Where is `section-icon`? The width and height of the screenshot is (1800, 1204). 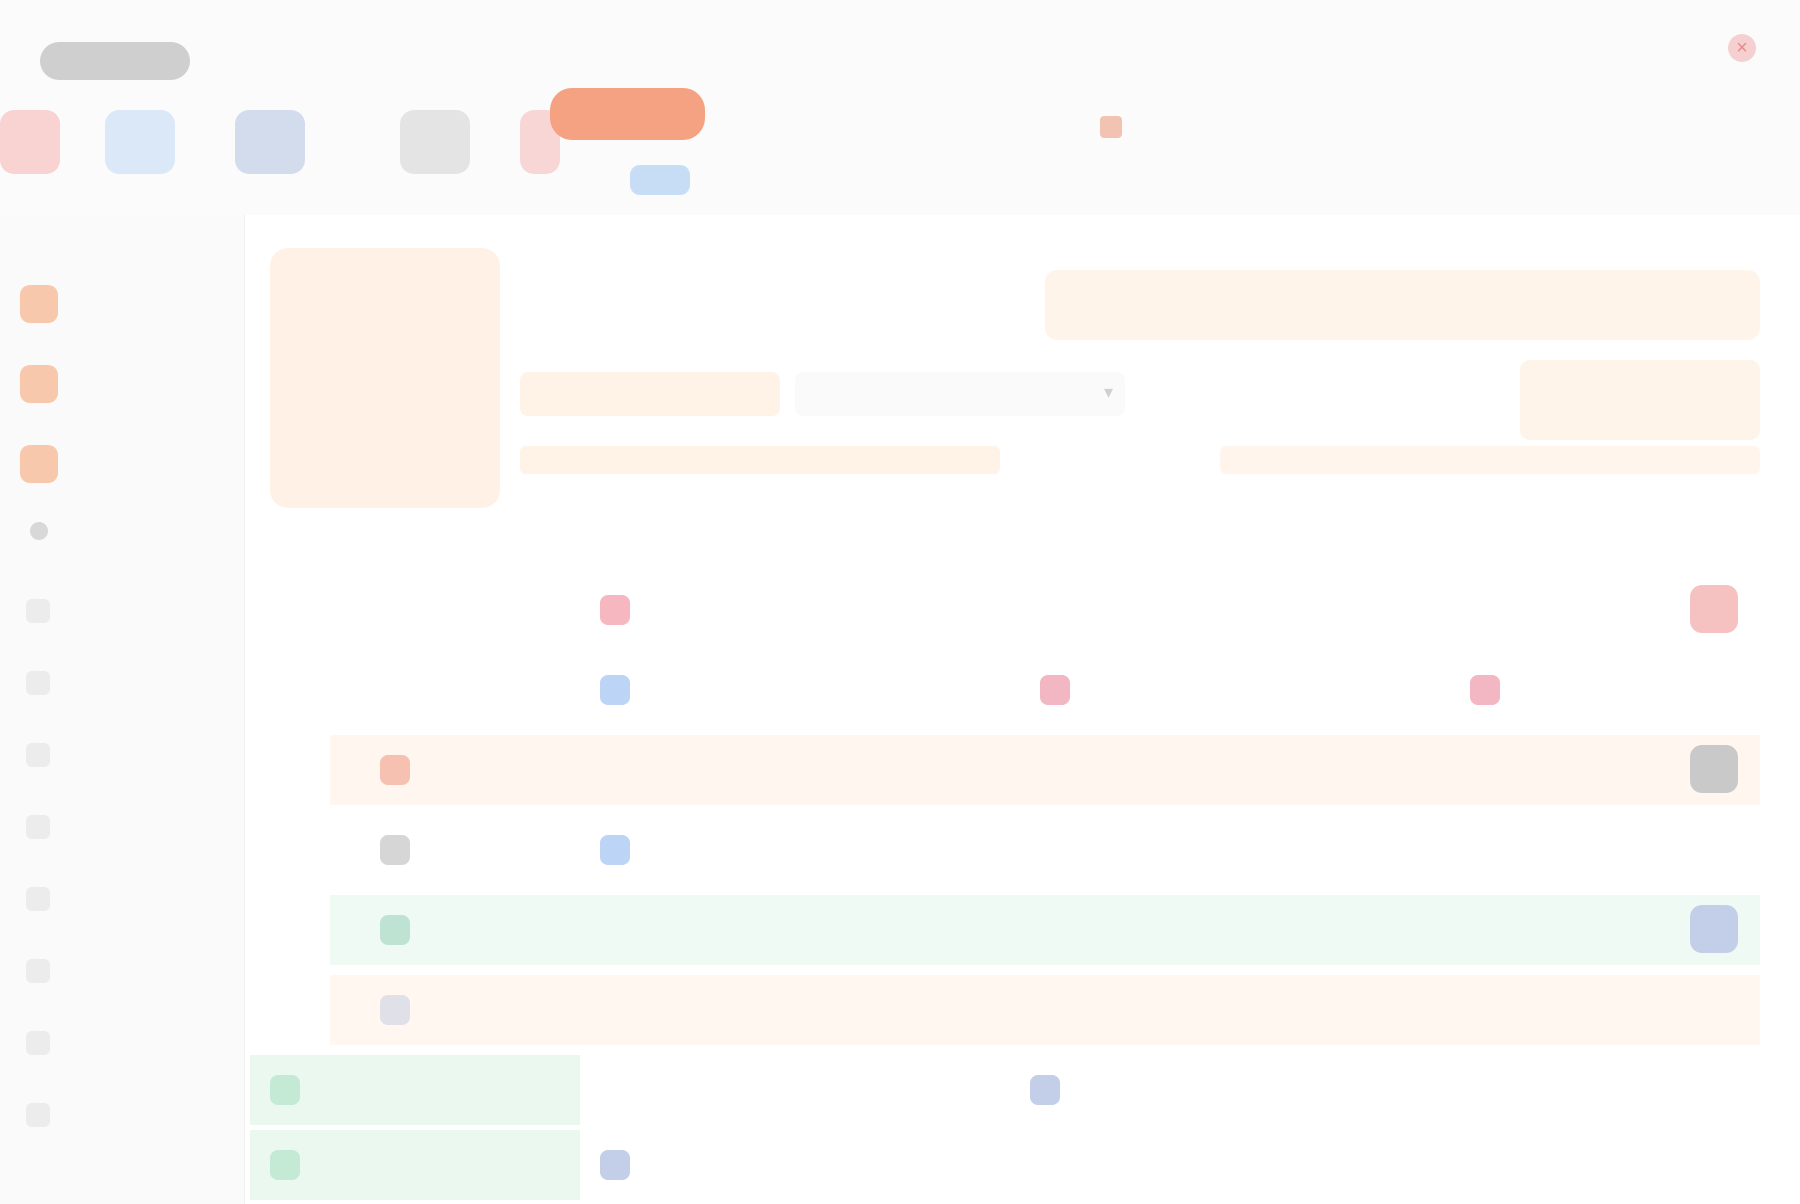 section-icon is located at coordinates (39, 531).